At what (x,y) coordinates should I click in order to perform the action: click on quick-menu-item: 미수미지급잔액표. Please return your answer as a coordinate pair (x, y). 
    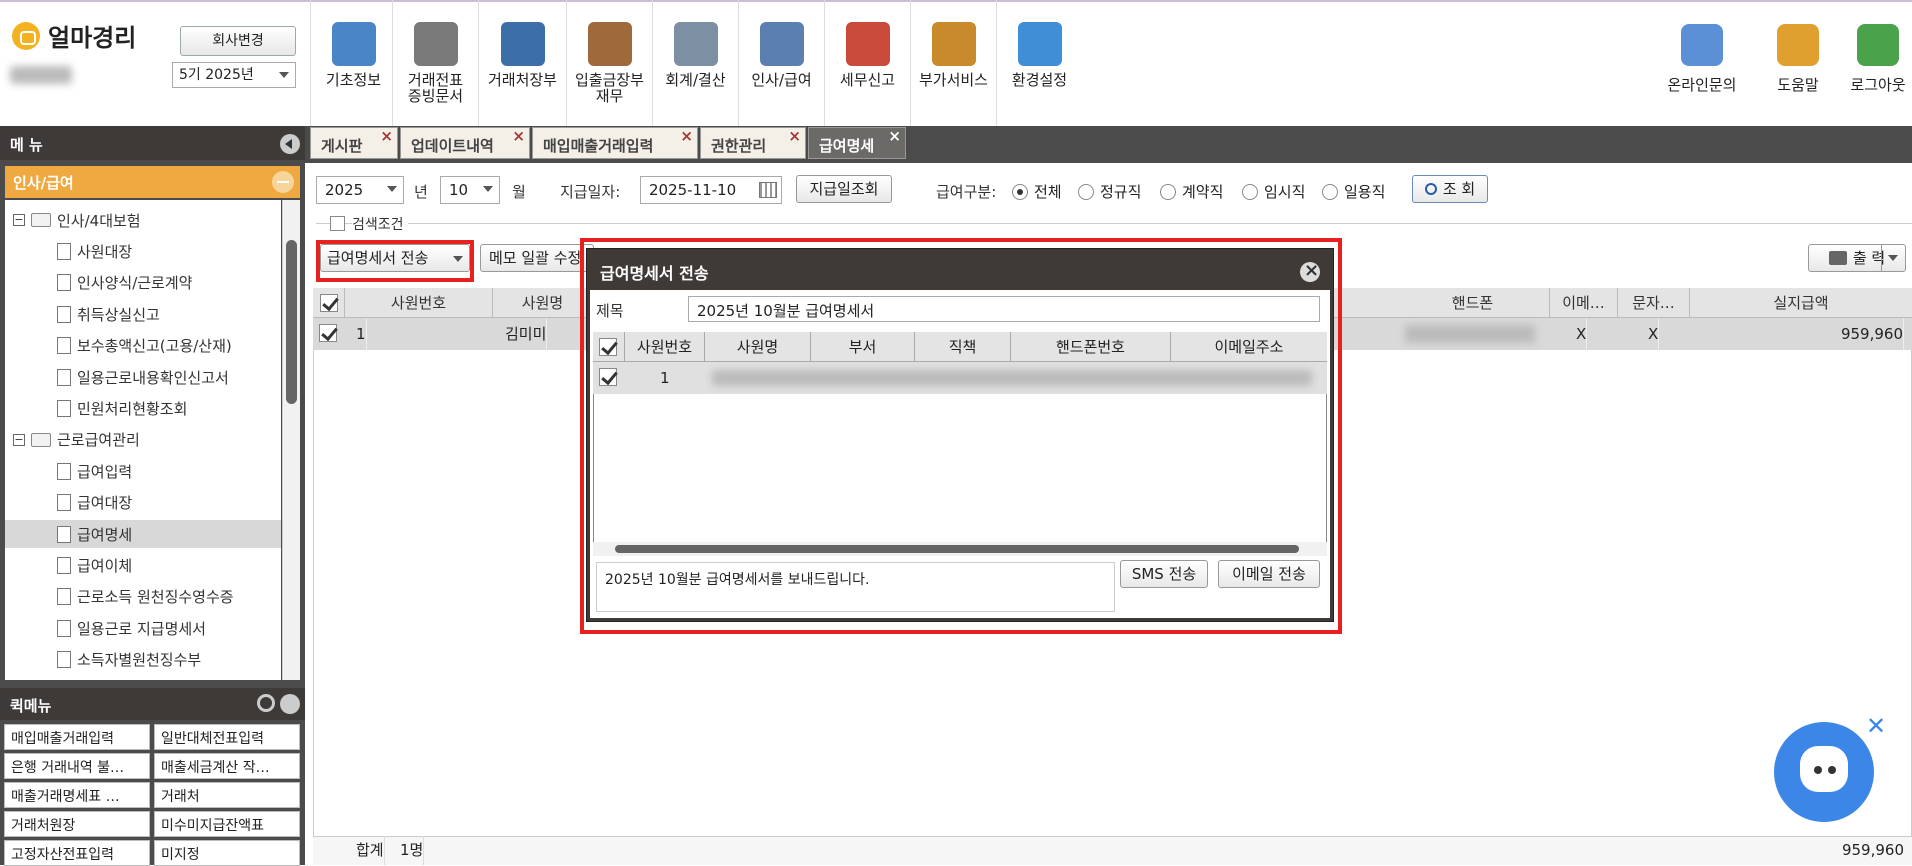
    Looking at the image, I should click on (227, 824).